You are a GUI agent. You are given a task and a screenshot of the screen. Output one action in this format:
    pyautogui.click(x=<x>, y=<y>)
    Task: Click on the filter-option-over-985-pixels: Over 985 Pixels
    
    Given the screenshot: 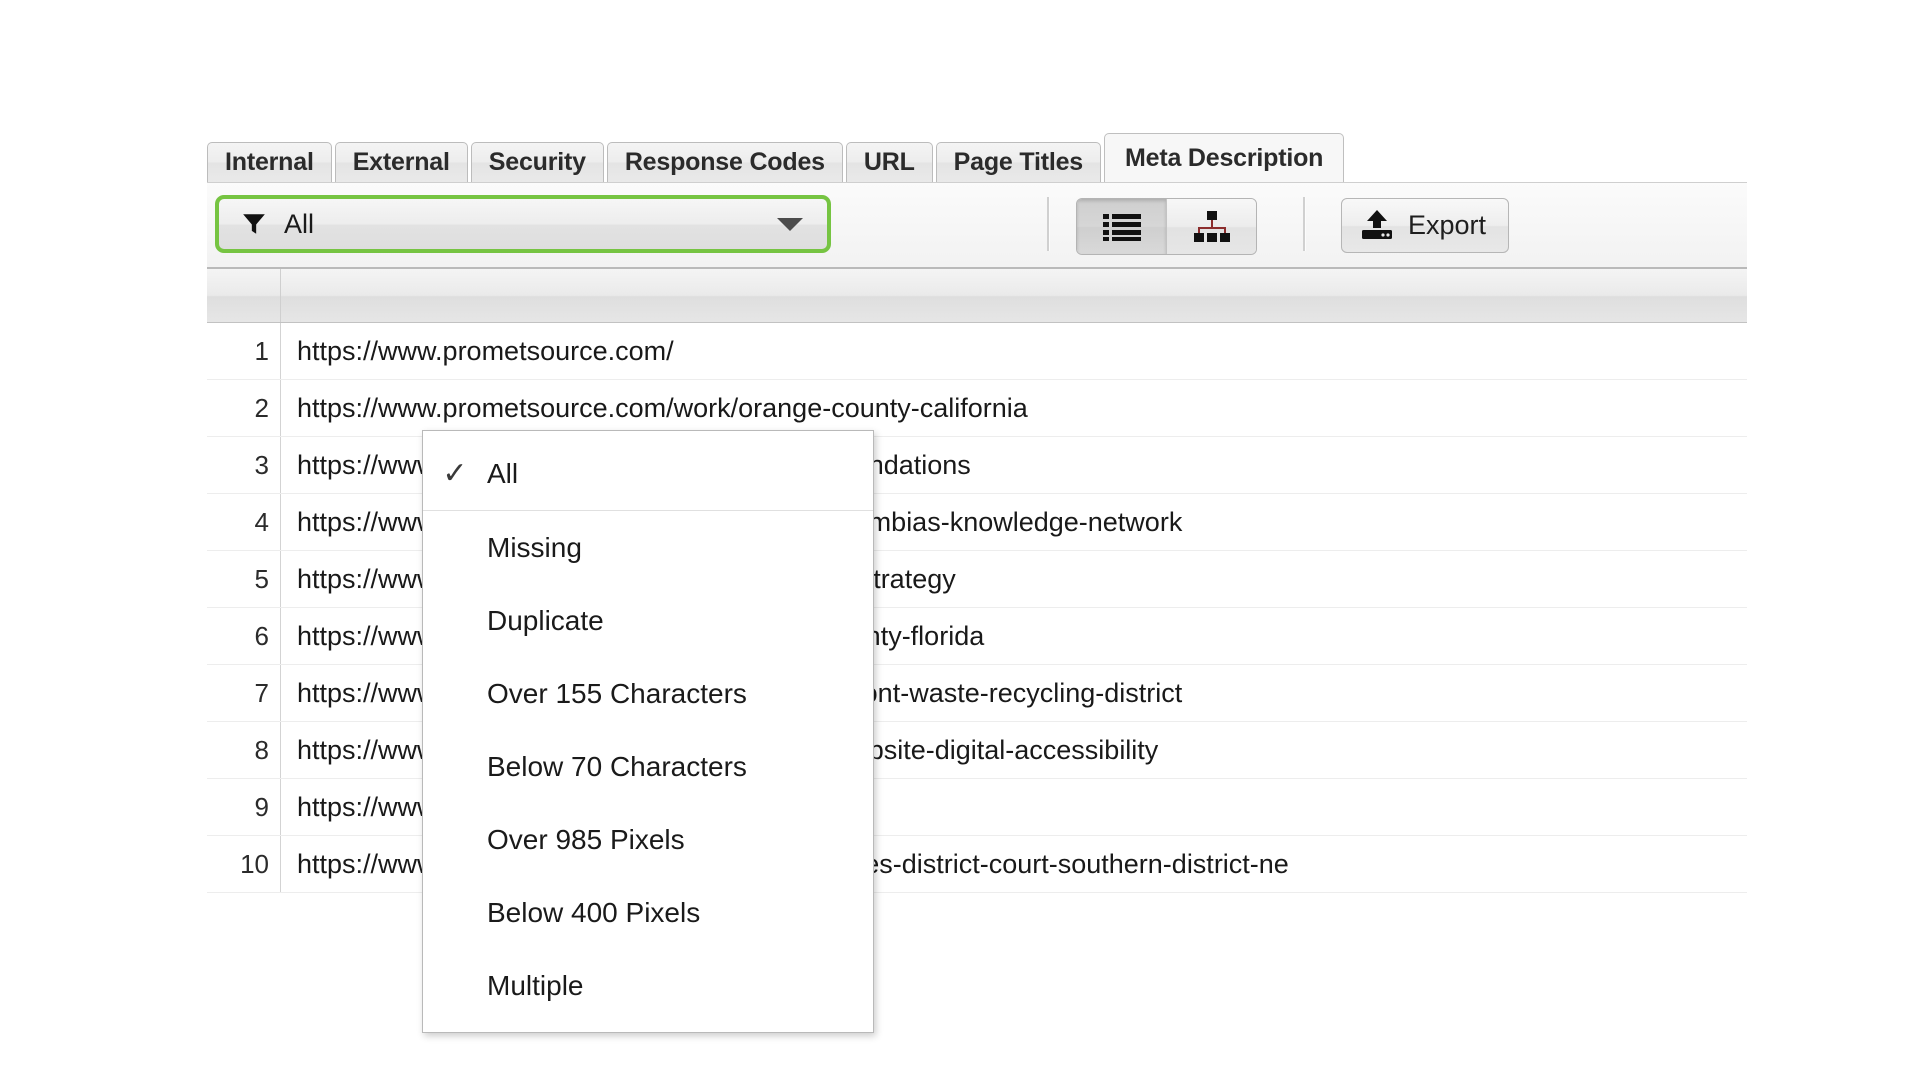 What is the action you would take?
    pyautogui.click(x=648, y=839)
    